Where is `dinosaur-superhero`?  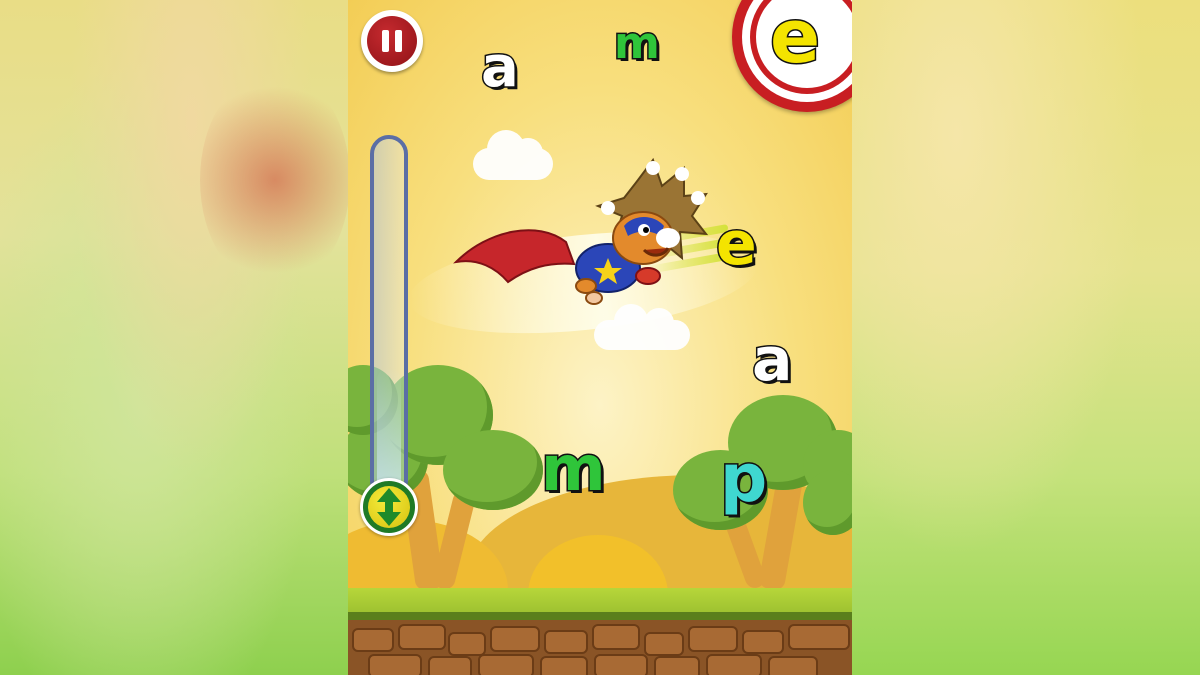 dinosaur-superhero is located at coordinates (581, 231).